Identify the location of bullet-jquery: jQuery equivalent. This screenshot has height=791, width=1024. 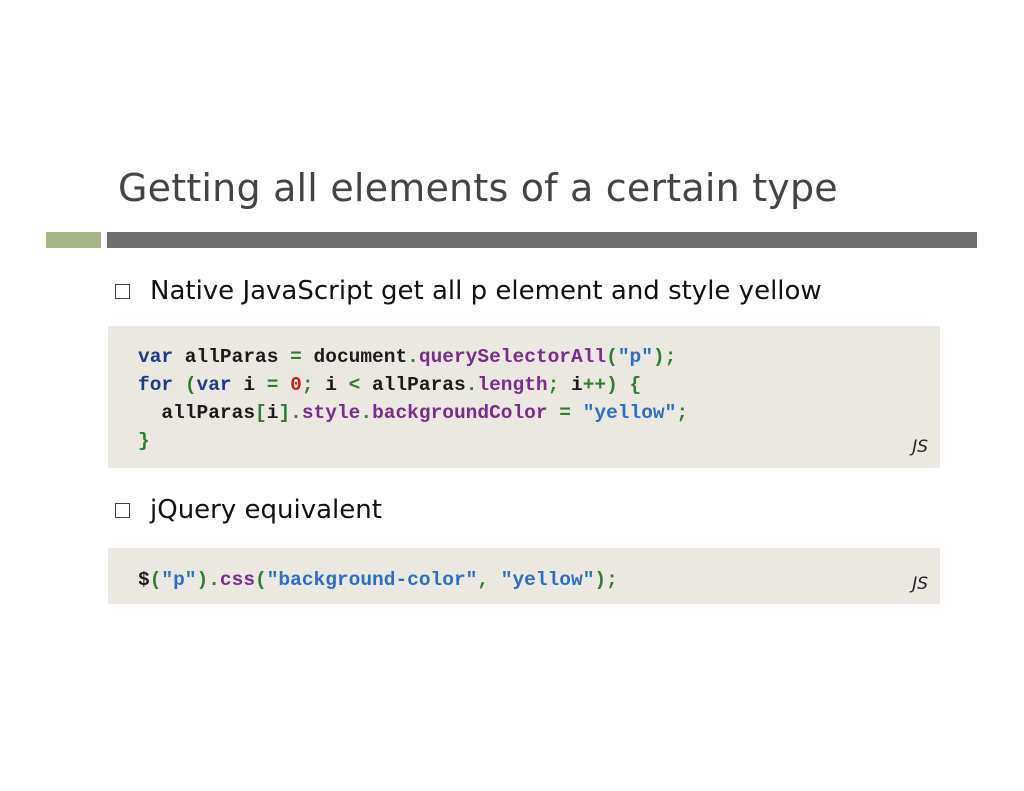
(248, 510).